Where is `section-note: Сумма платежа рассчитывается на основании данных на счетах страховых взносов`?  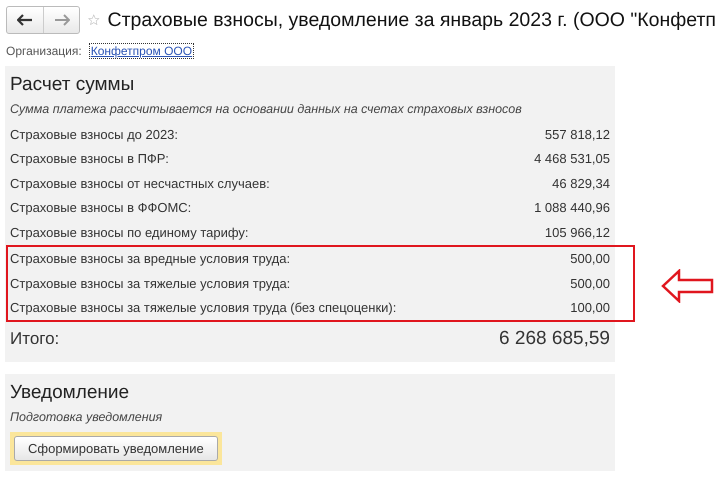
section-note: Сумма платежа рассчитывается на основании данных на счетах страховых взносов is located at coordinates (266, 109).